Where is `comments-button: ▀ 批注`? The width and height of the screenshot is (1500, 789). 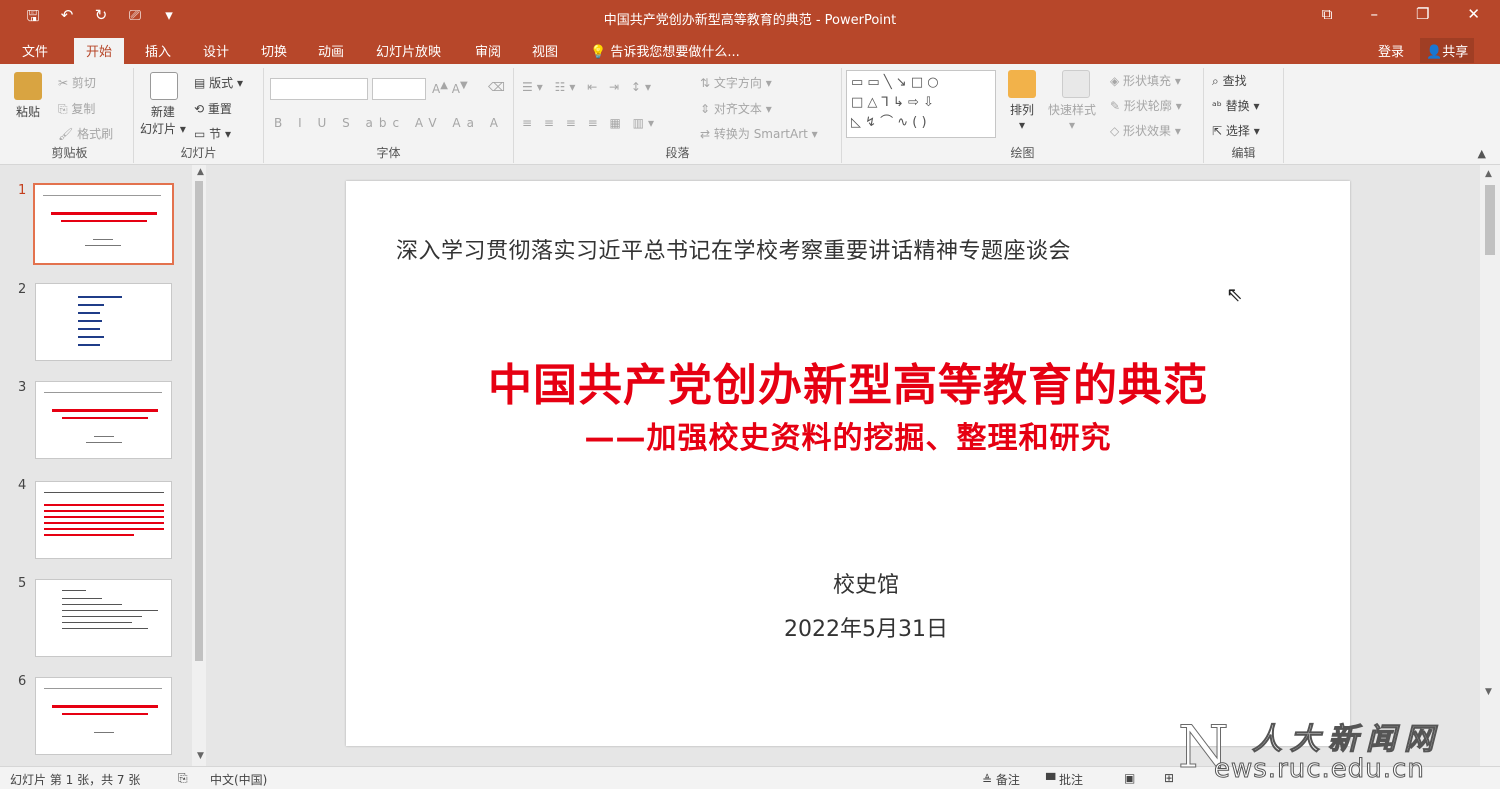
comments-button: ▀ 批注 is located at coordinates (1064, 779).